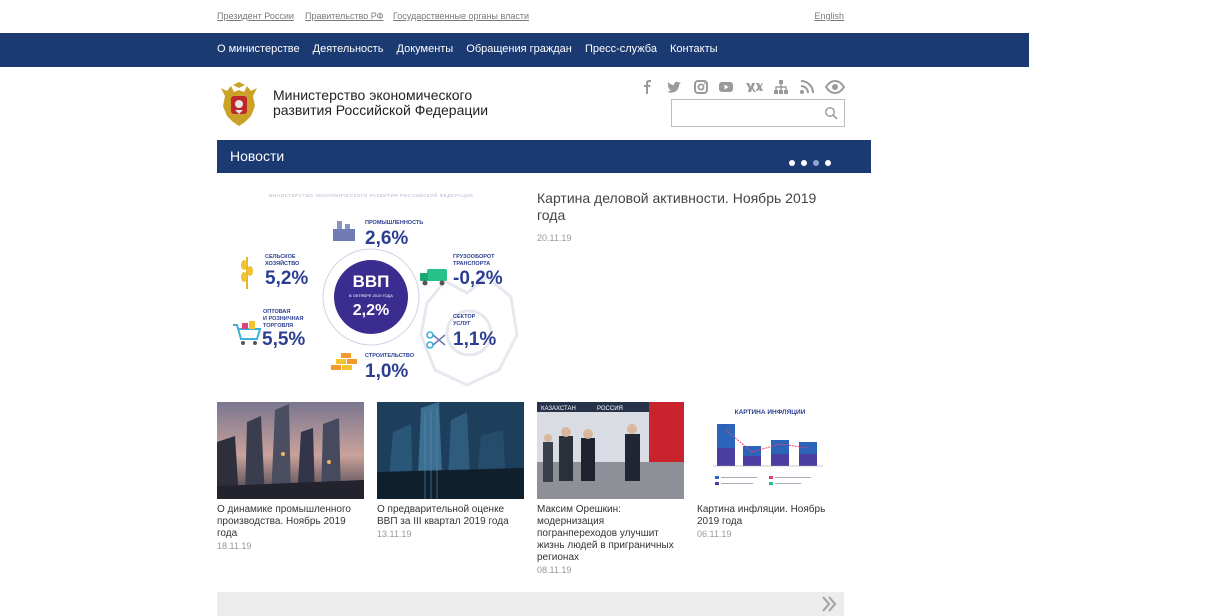 This screenshot has width=1212, height=616. I want to click on photo-banner-right: РОССИЯ, so click(610, 409).